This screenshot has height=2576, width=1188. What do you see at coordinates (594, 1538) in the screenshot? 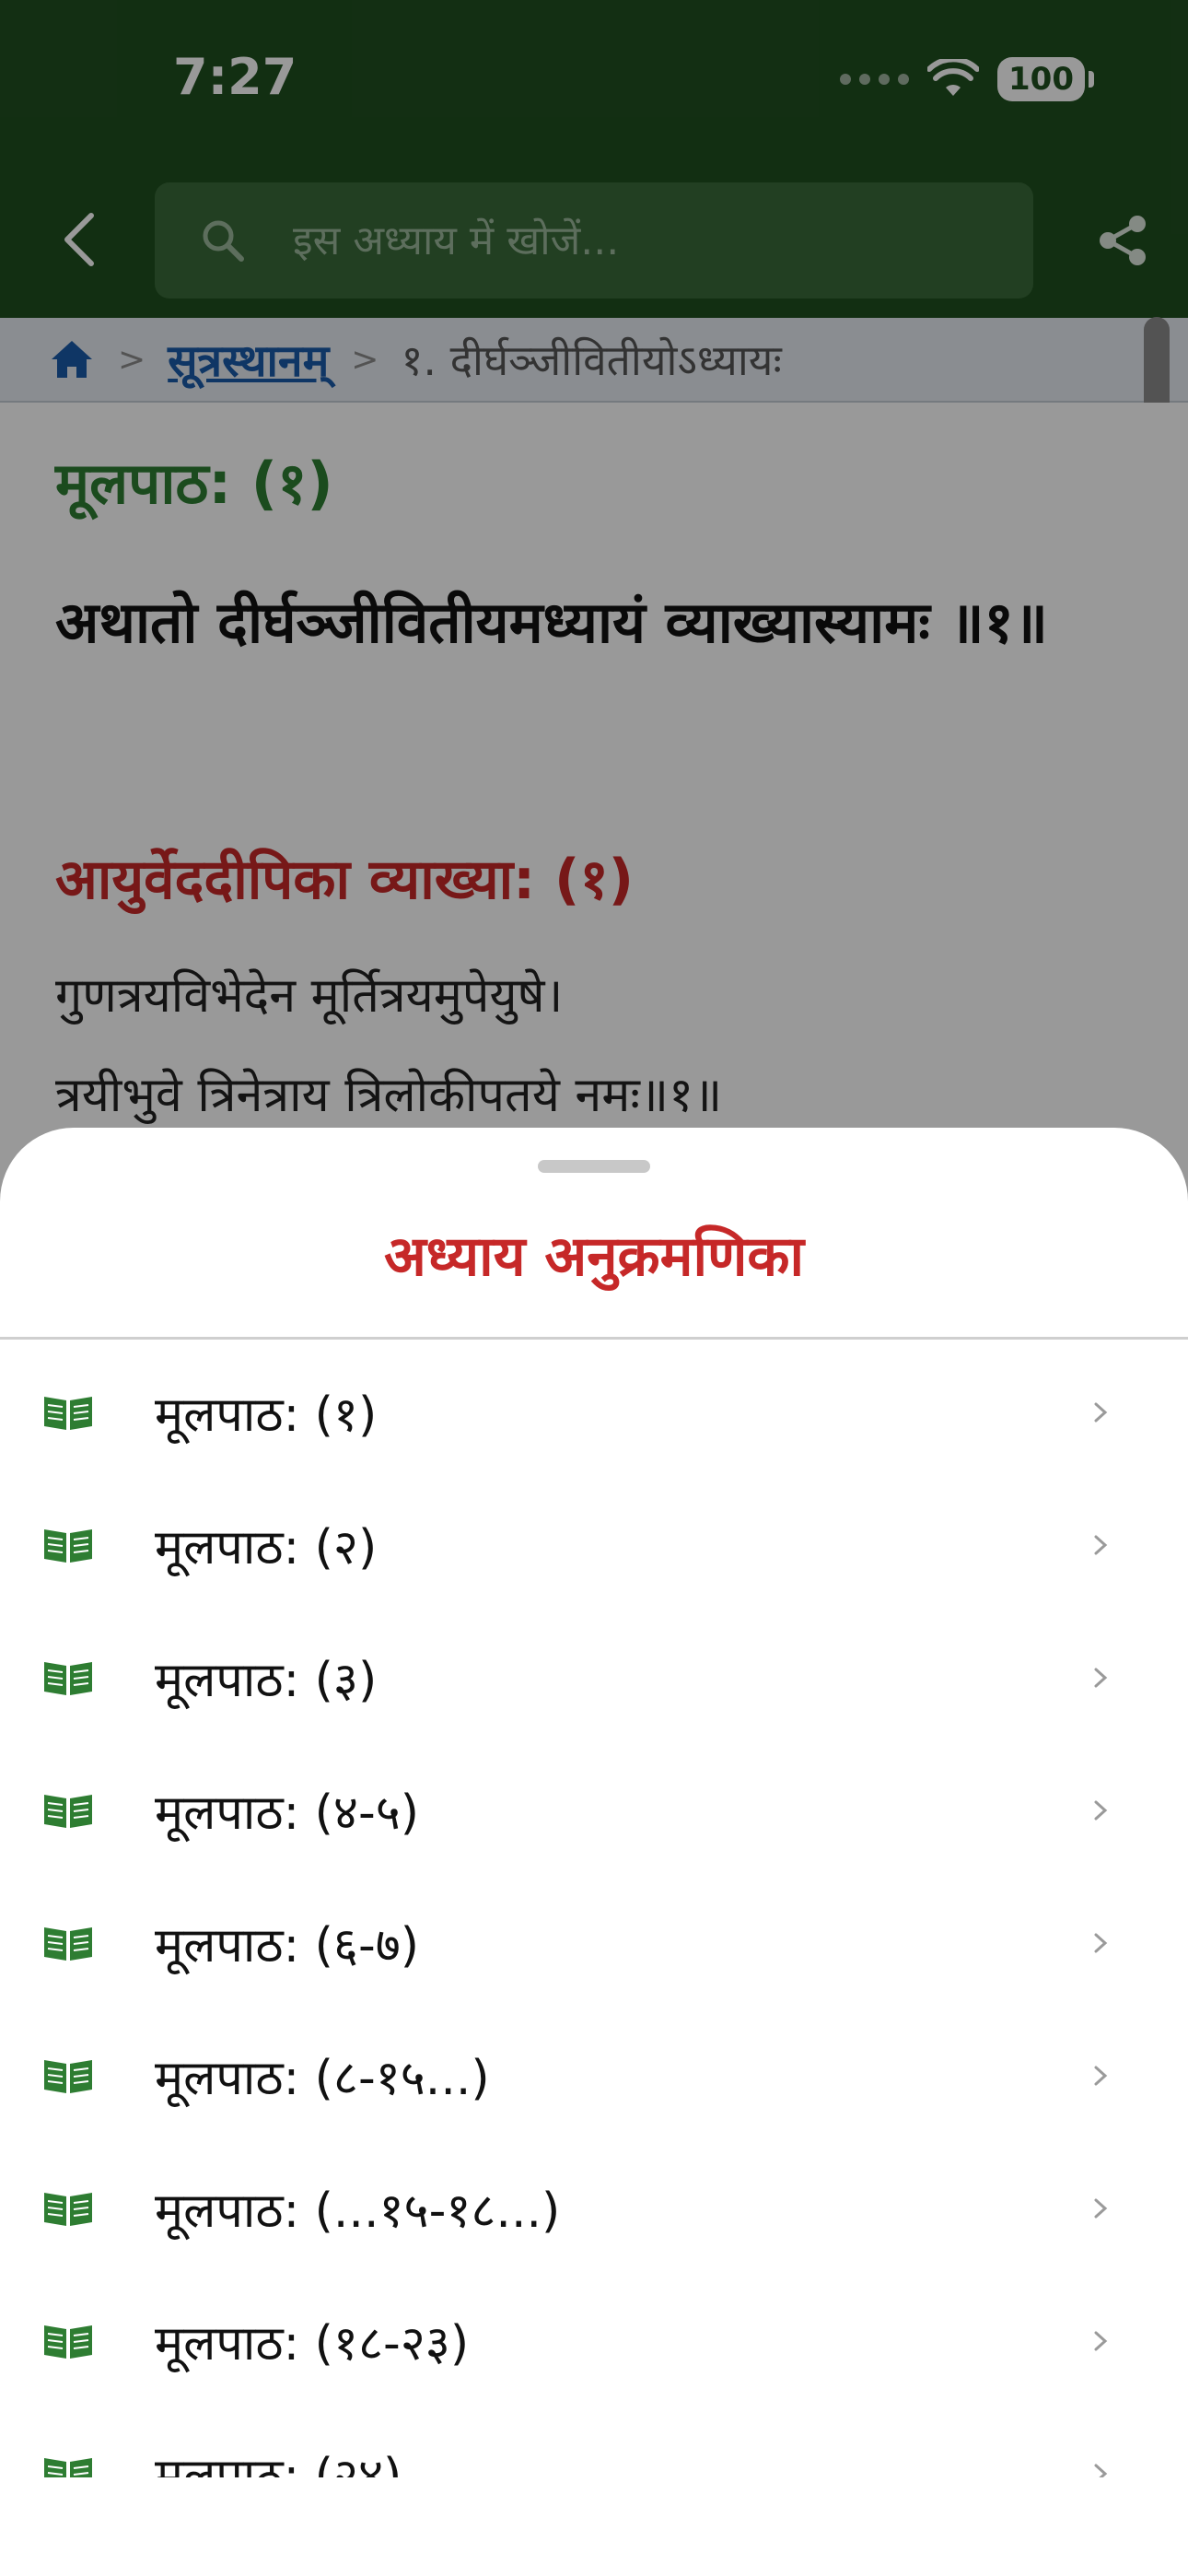
I see `toc-item: मूलपाठ: (२)` at bounding box center [594, 1538].